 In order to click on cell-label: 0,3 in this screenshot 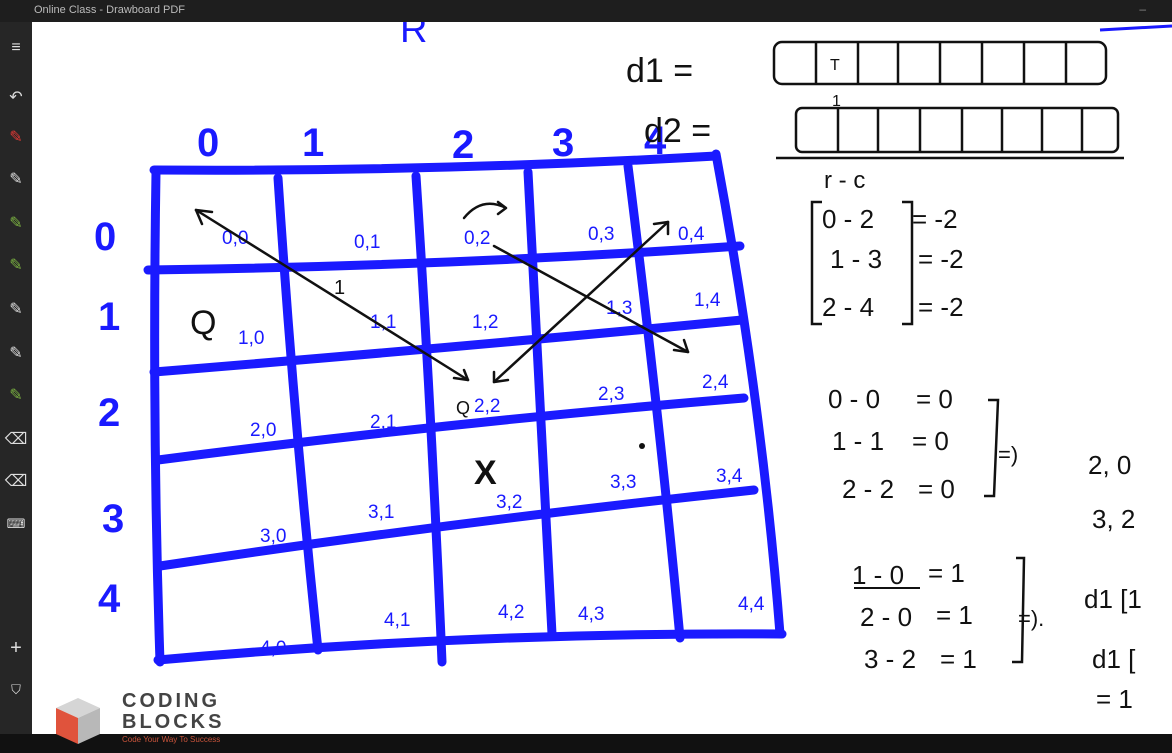, I will do `click(601, 234)`.